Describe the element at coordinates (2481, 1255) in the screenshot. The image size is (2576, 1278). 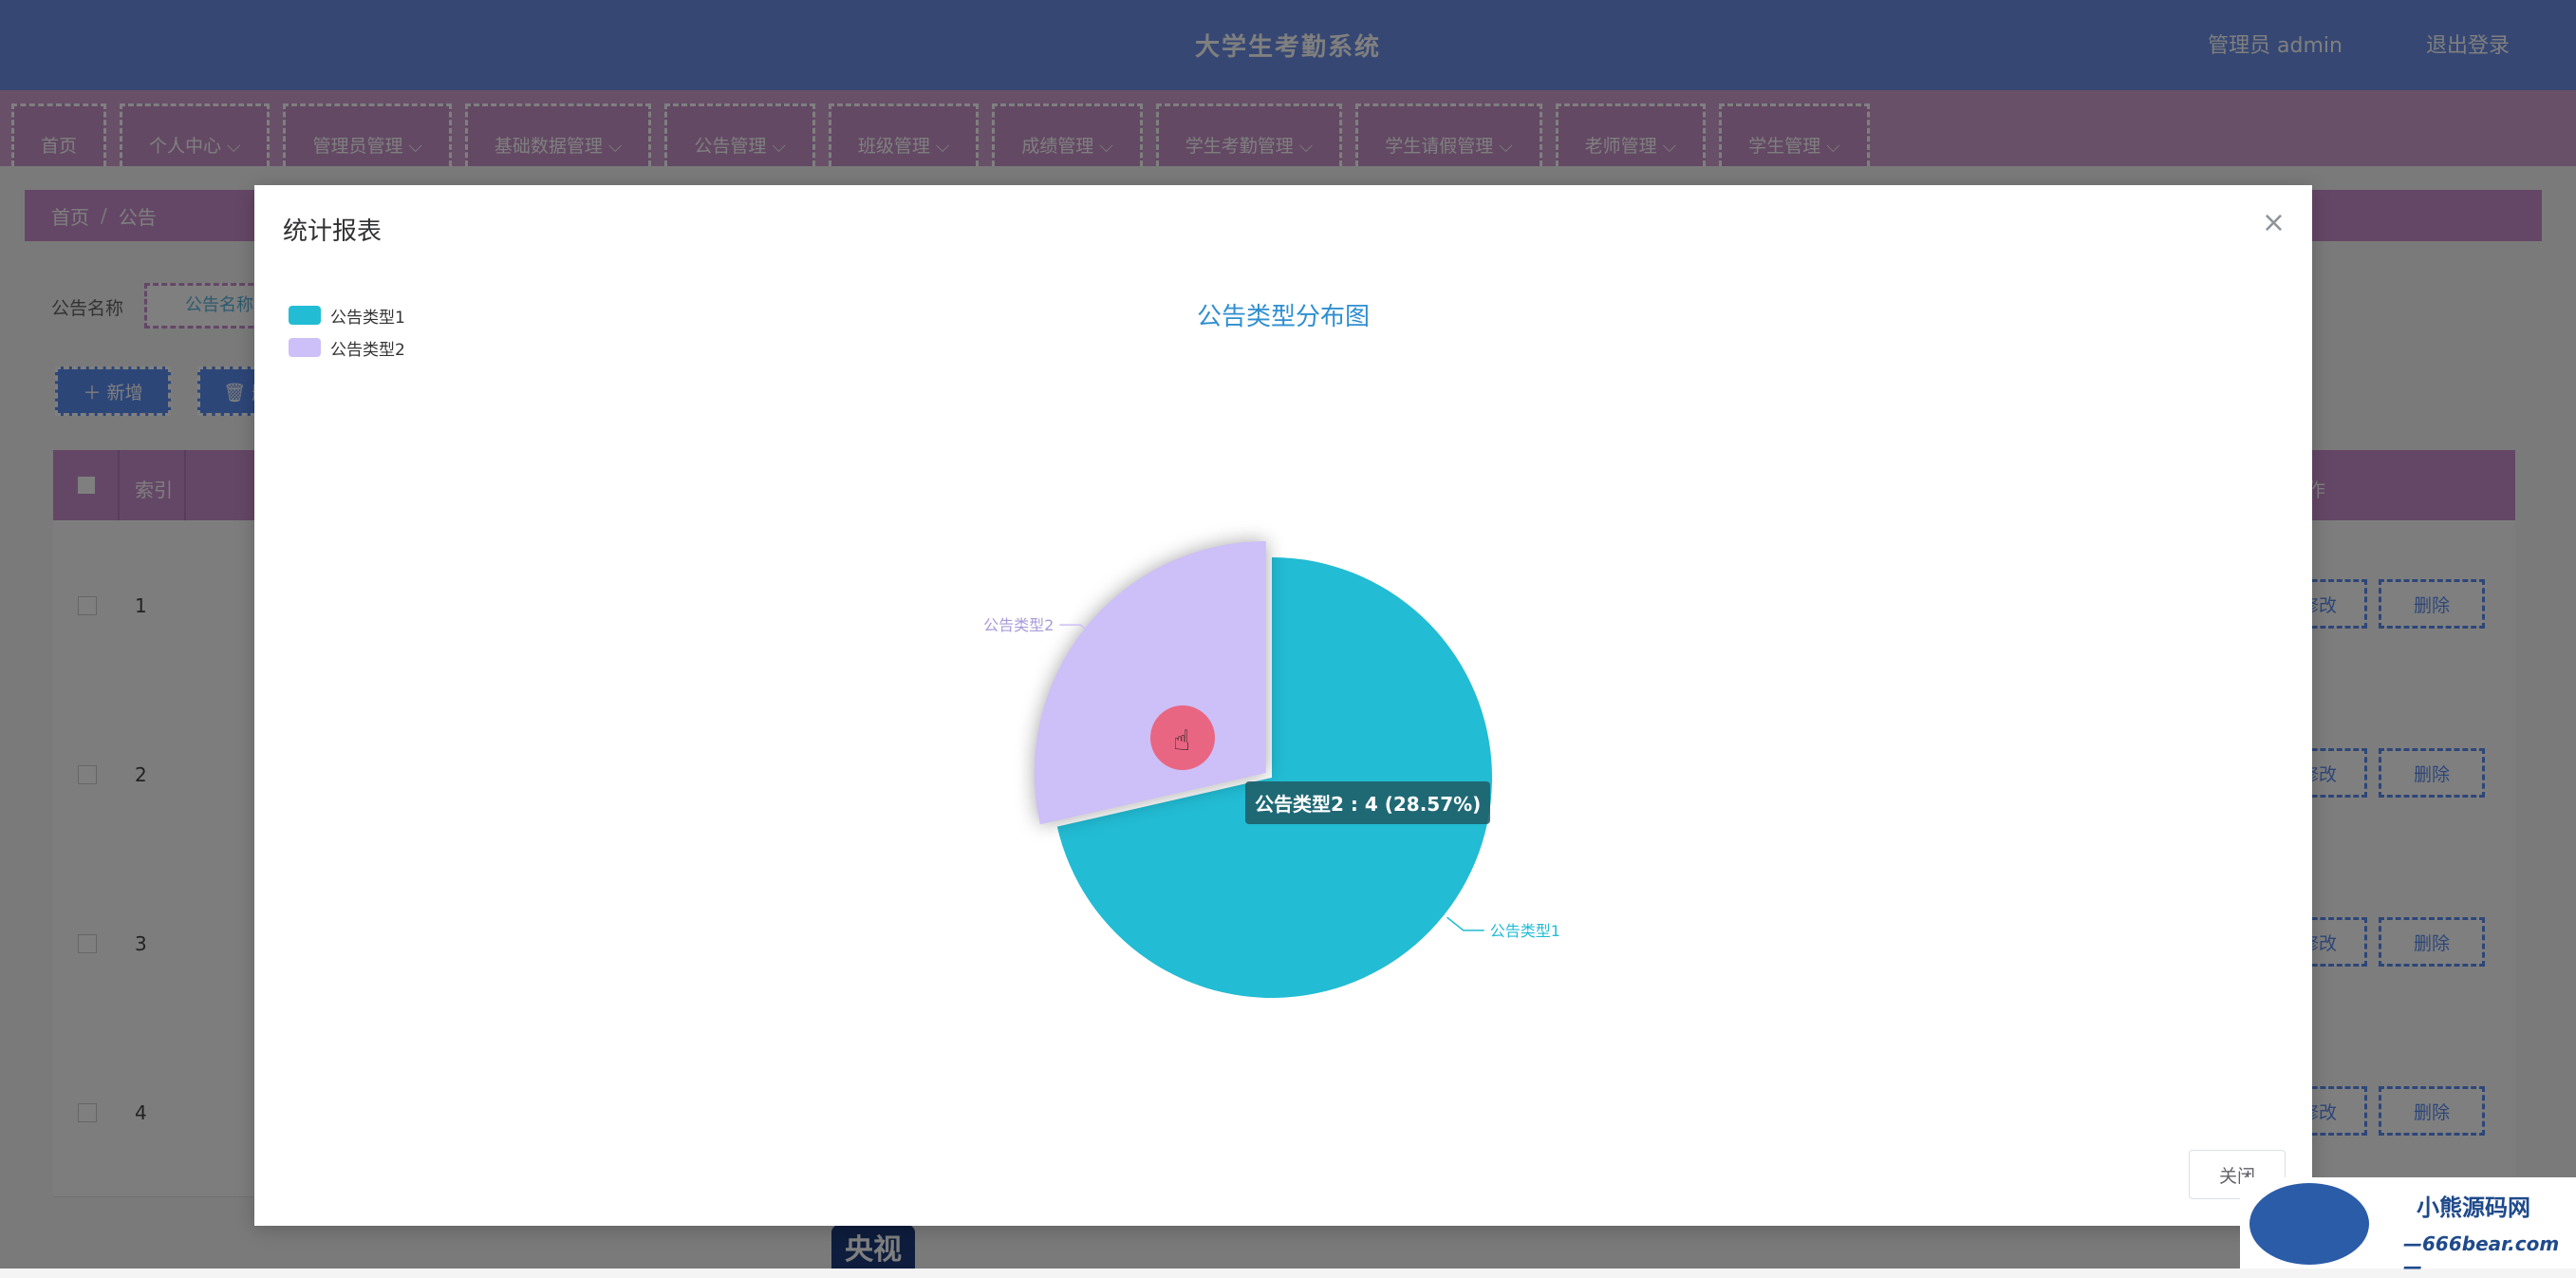
I see `watermark-url: —666bear.com—` at that location.